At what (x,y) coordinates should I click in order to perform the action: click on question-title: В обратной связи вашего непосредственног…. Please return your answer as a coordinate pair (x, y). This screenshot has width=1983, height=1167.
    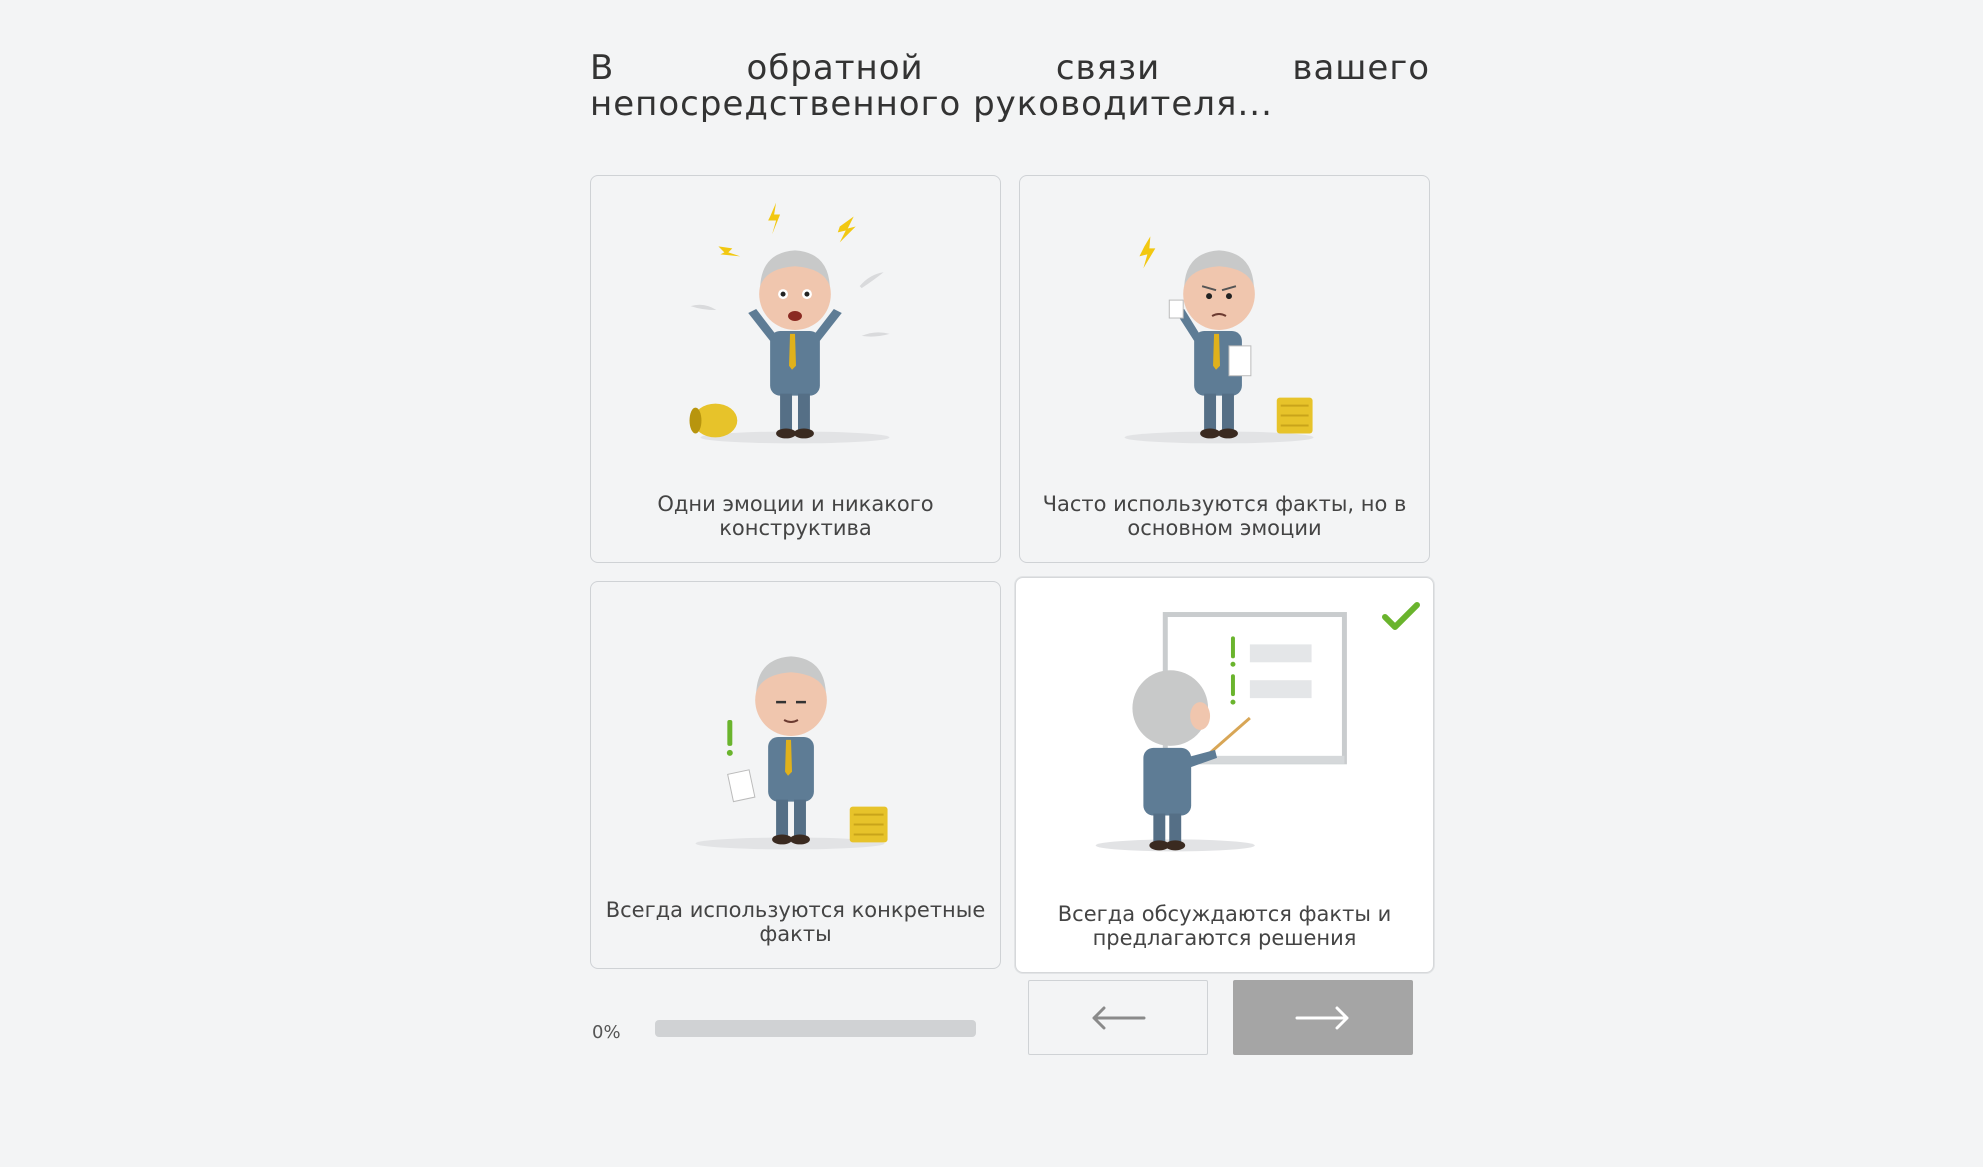
    Looking at the image, I should click on (1010, 86).